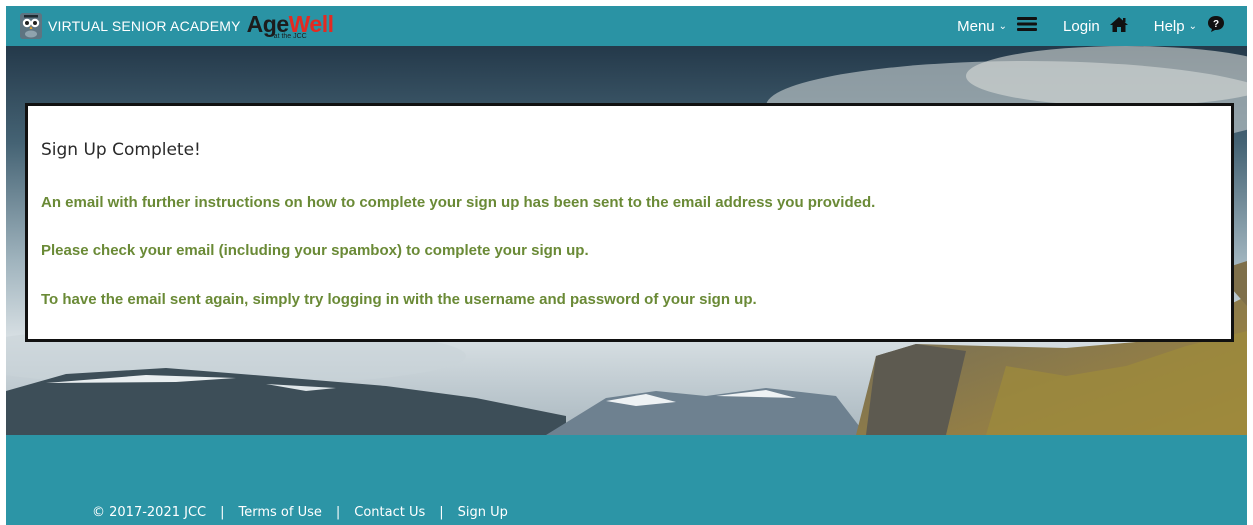  What do you see at coordinates (1027, 26) in the screenshot?
I see `hamburger-icon` at bounding box center [1027, 26].